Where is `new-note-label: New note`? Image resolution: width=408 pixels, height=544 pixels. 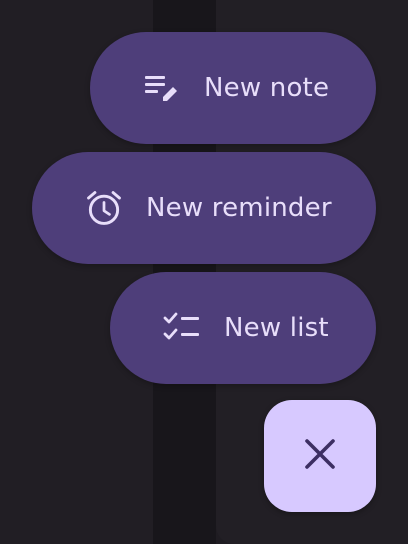
new-note-label: New note is located at coordinates (267, 88).